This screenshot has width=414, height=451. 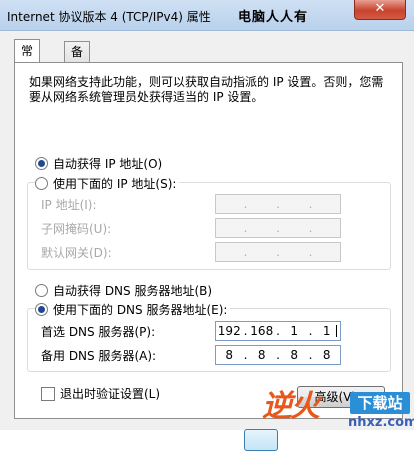 I want to click on ip-auto-label: 自动获得 IP 地址(O), so click(x=108, y=164).